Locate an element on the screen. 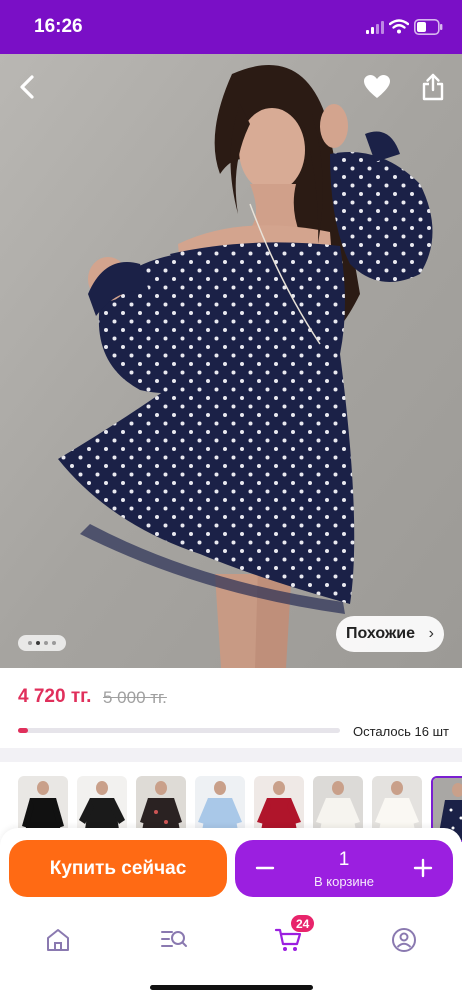  stock-progress-fill is located at coordinates (23, 730).